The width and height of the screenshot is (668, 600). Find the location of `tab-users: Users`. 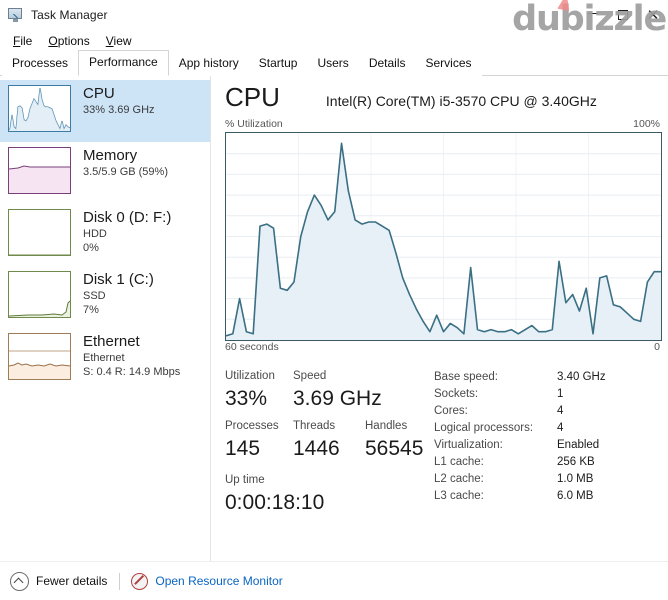

tab-users: Users is located at coordinates (333, 64).